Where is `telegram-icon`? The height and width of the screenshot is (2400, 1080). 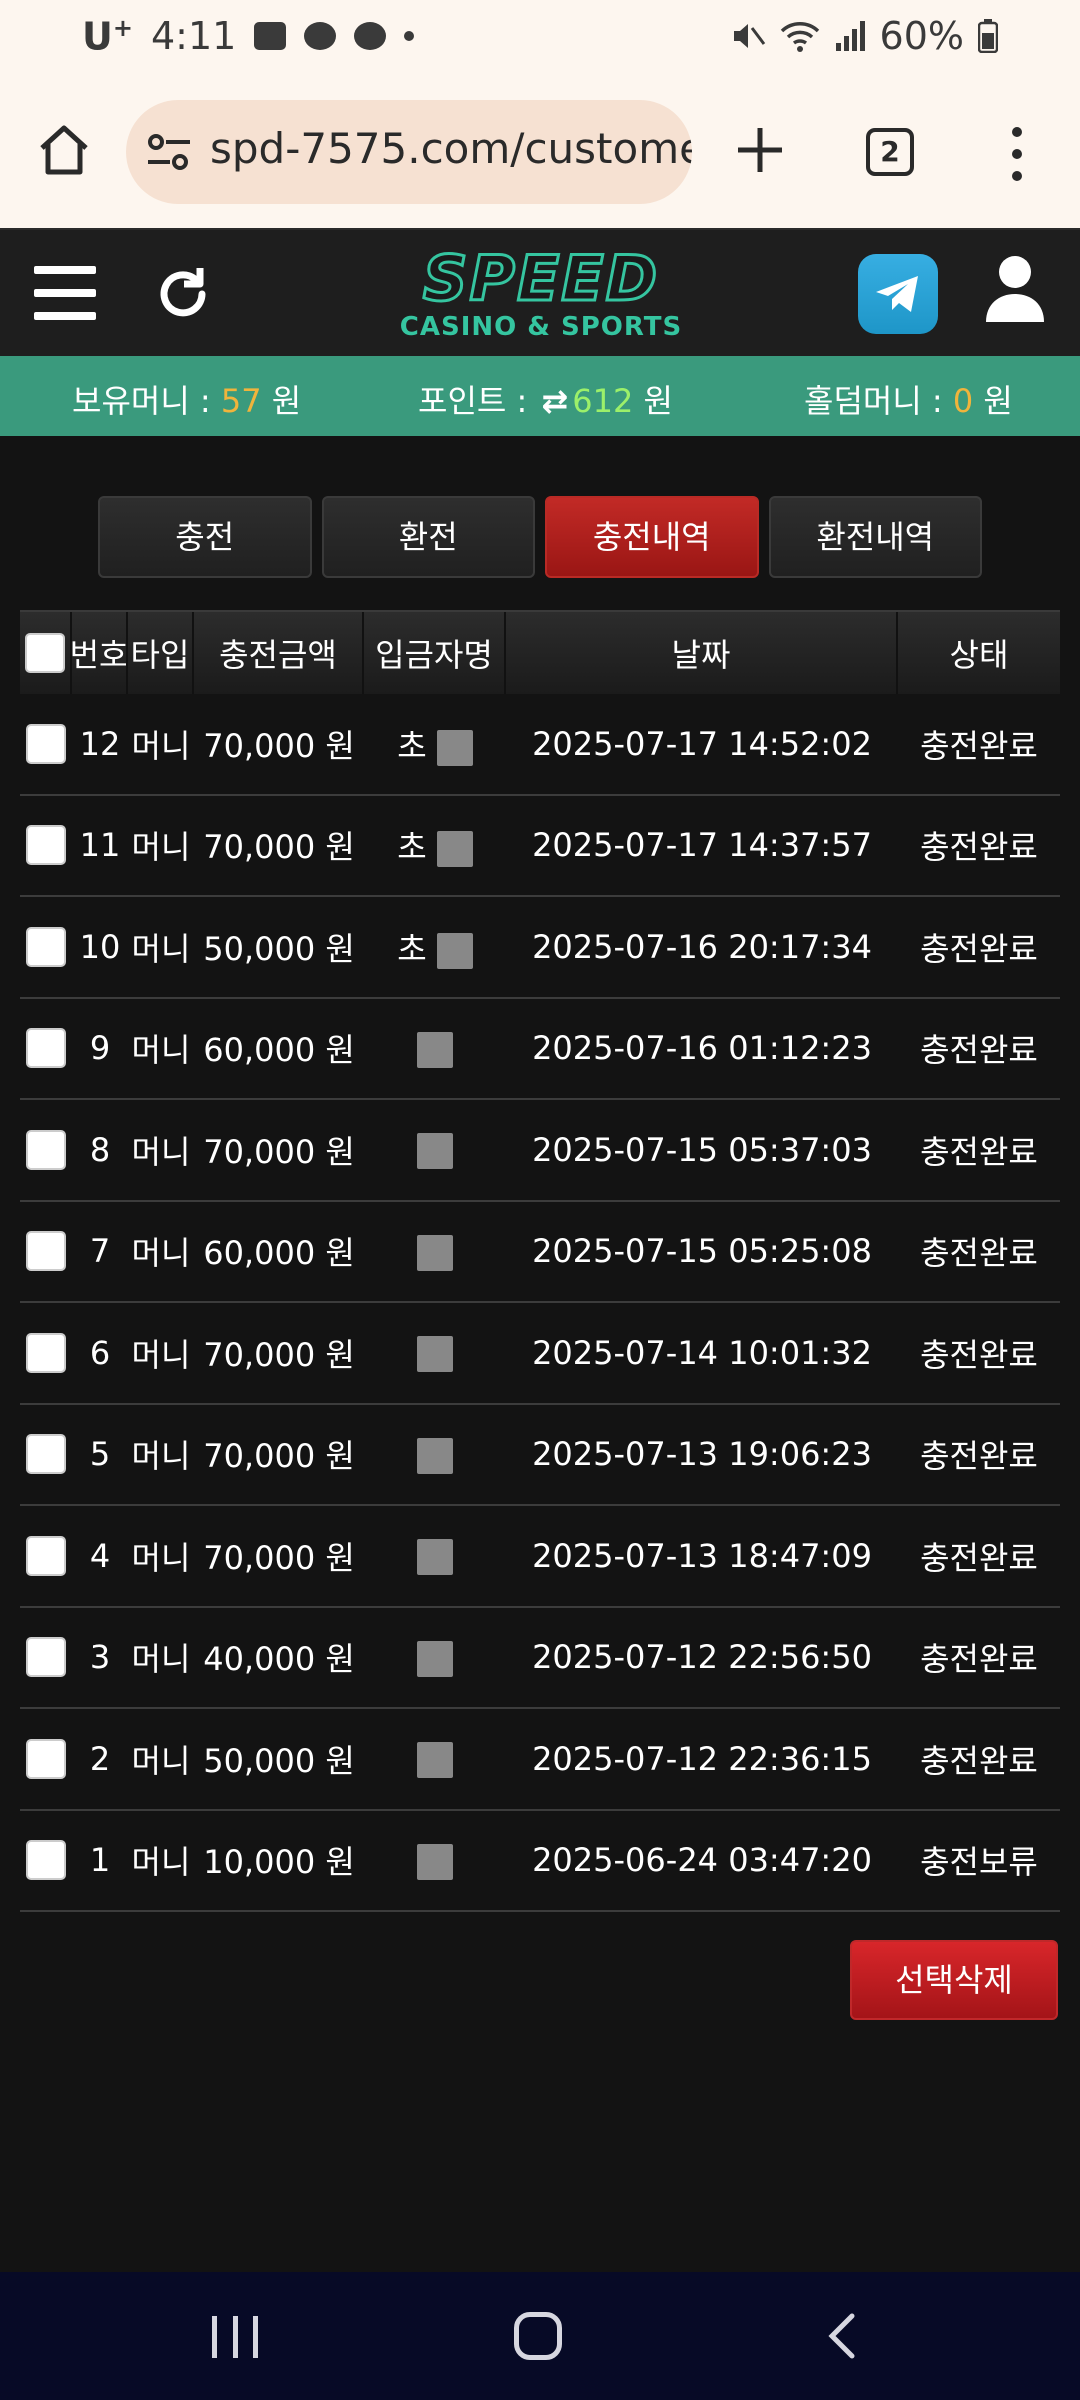 telegram-icon is located at coordinates (897, 294).